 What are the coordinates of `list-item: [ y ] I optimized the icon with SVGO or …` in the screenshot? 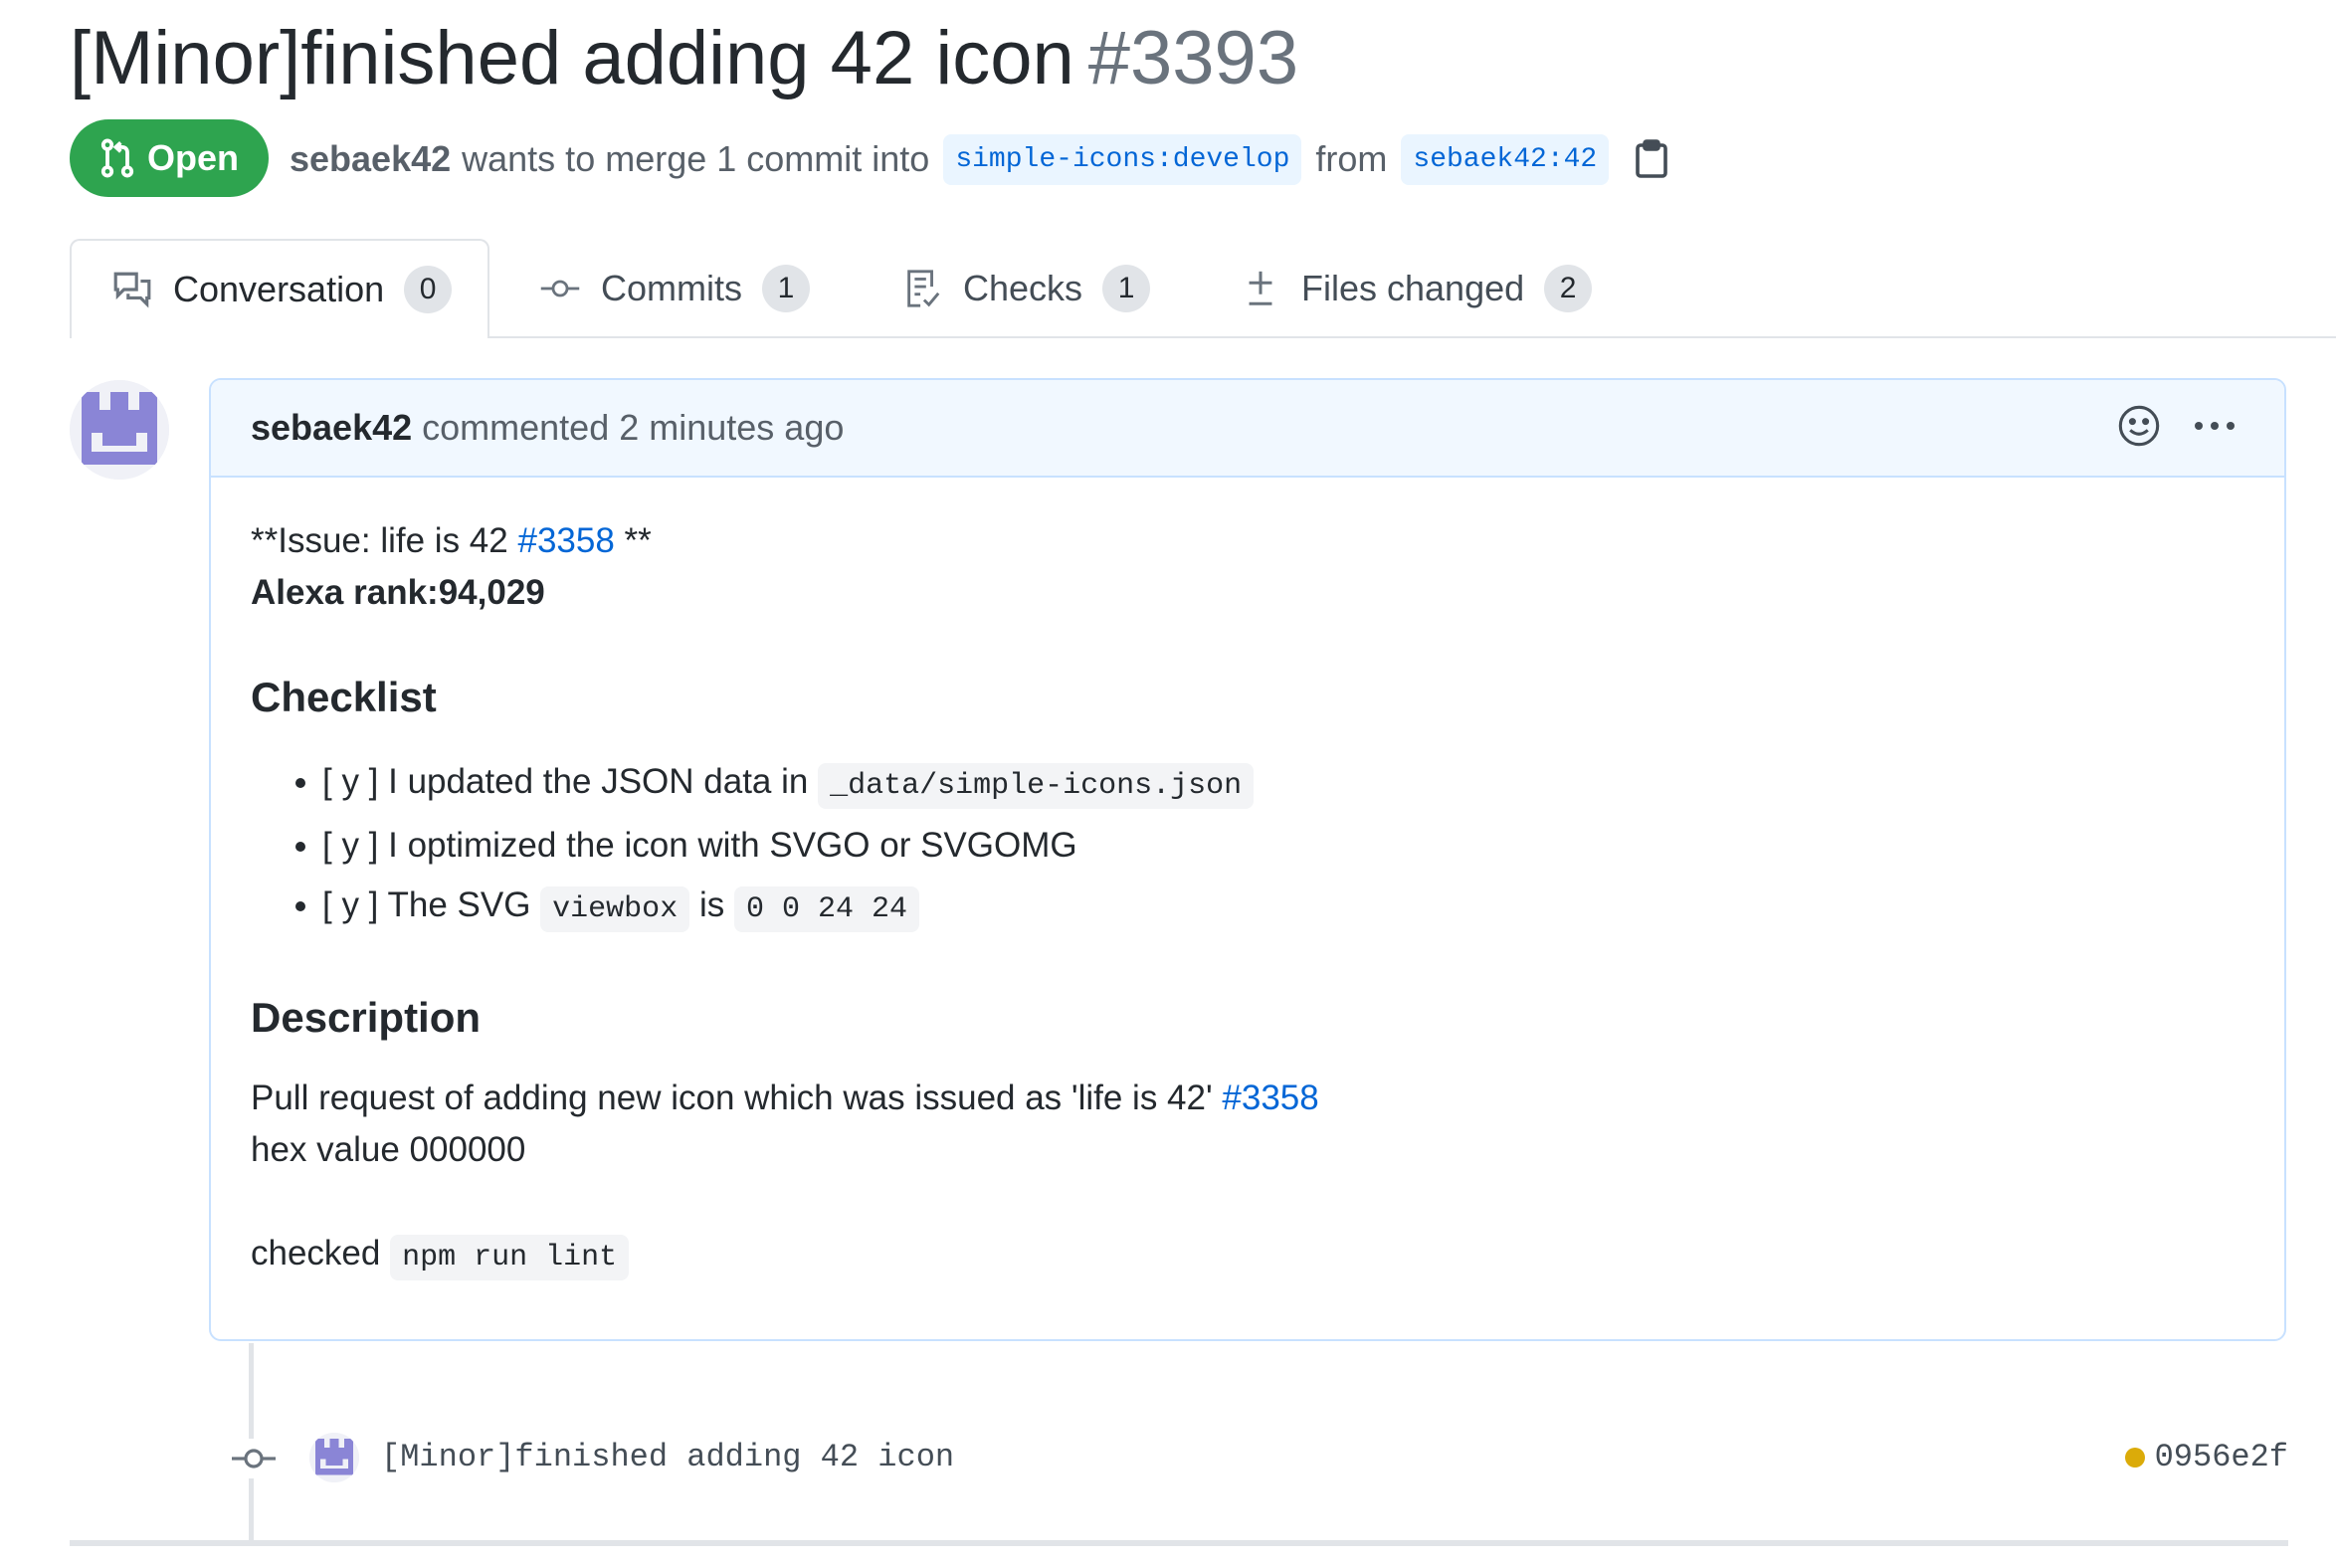 It's located at (1283, 846).